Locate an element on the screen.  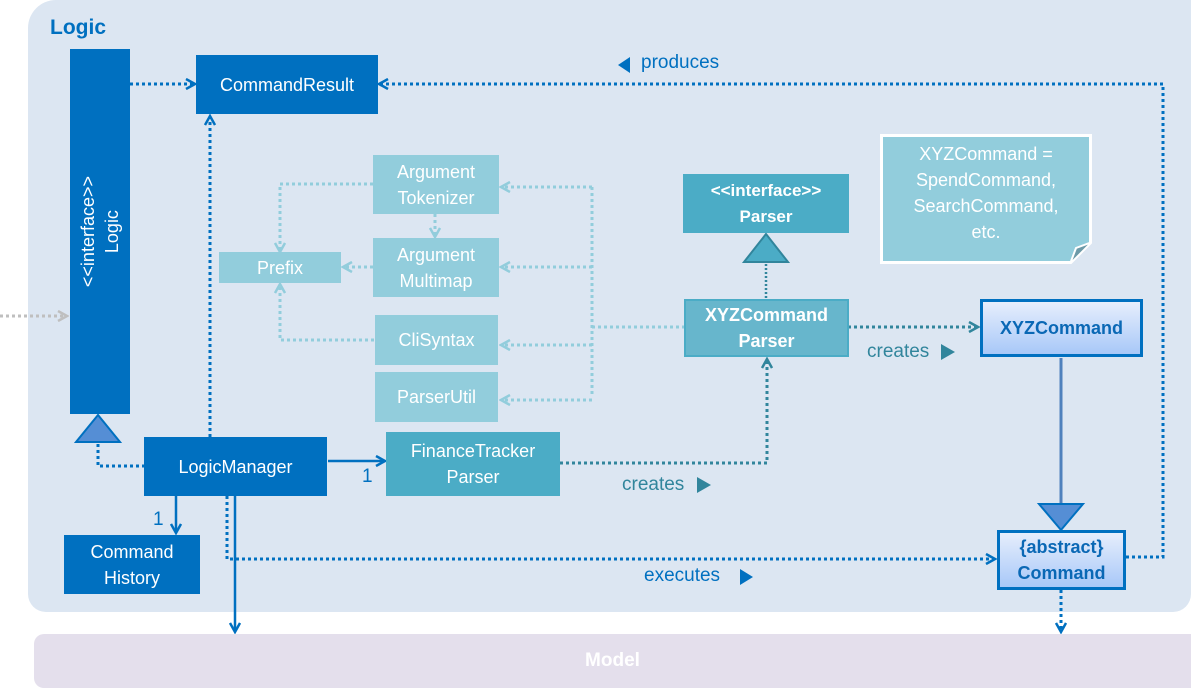
xyz-command-parser-line2: Parser is located at coordinates (766, 341).